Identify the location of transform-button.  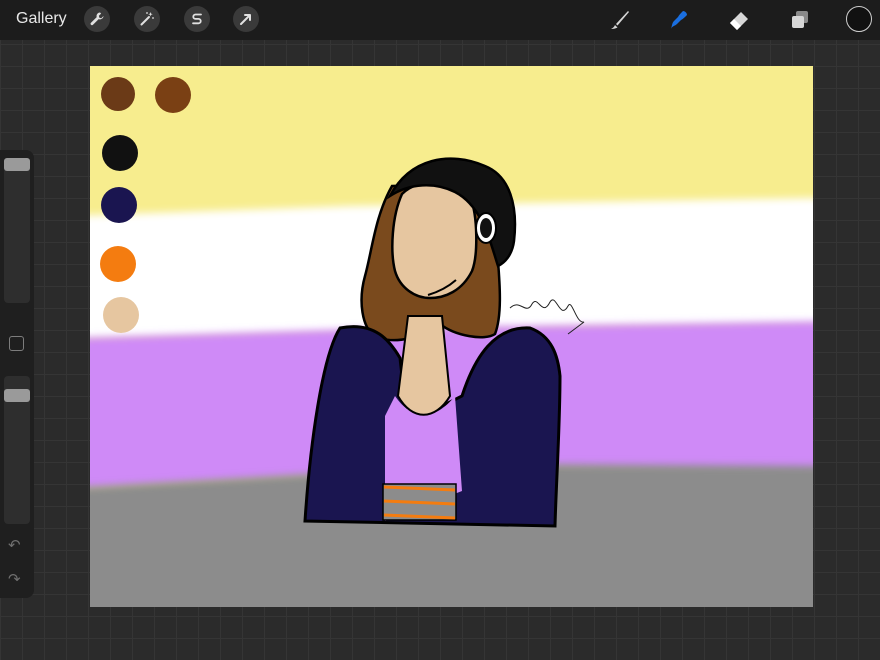
(246, 19).